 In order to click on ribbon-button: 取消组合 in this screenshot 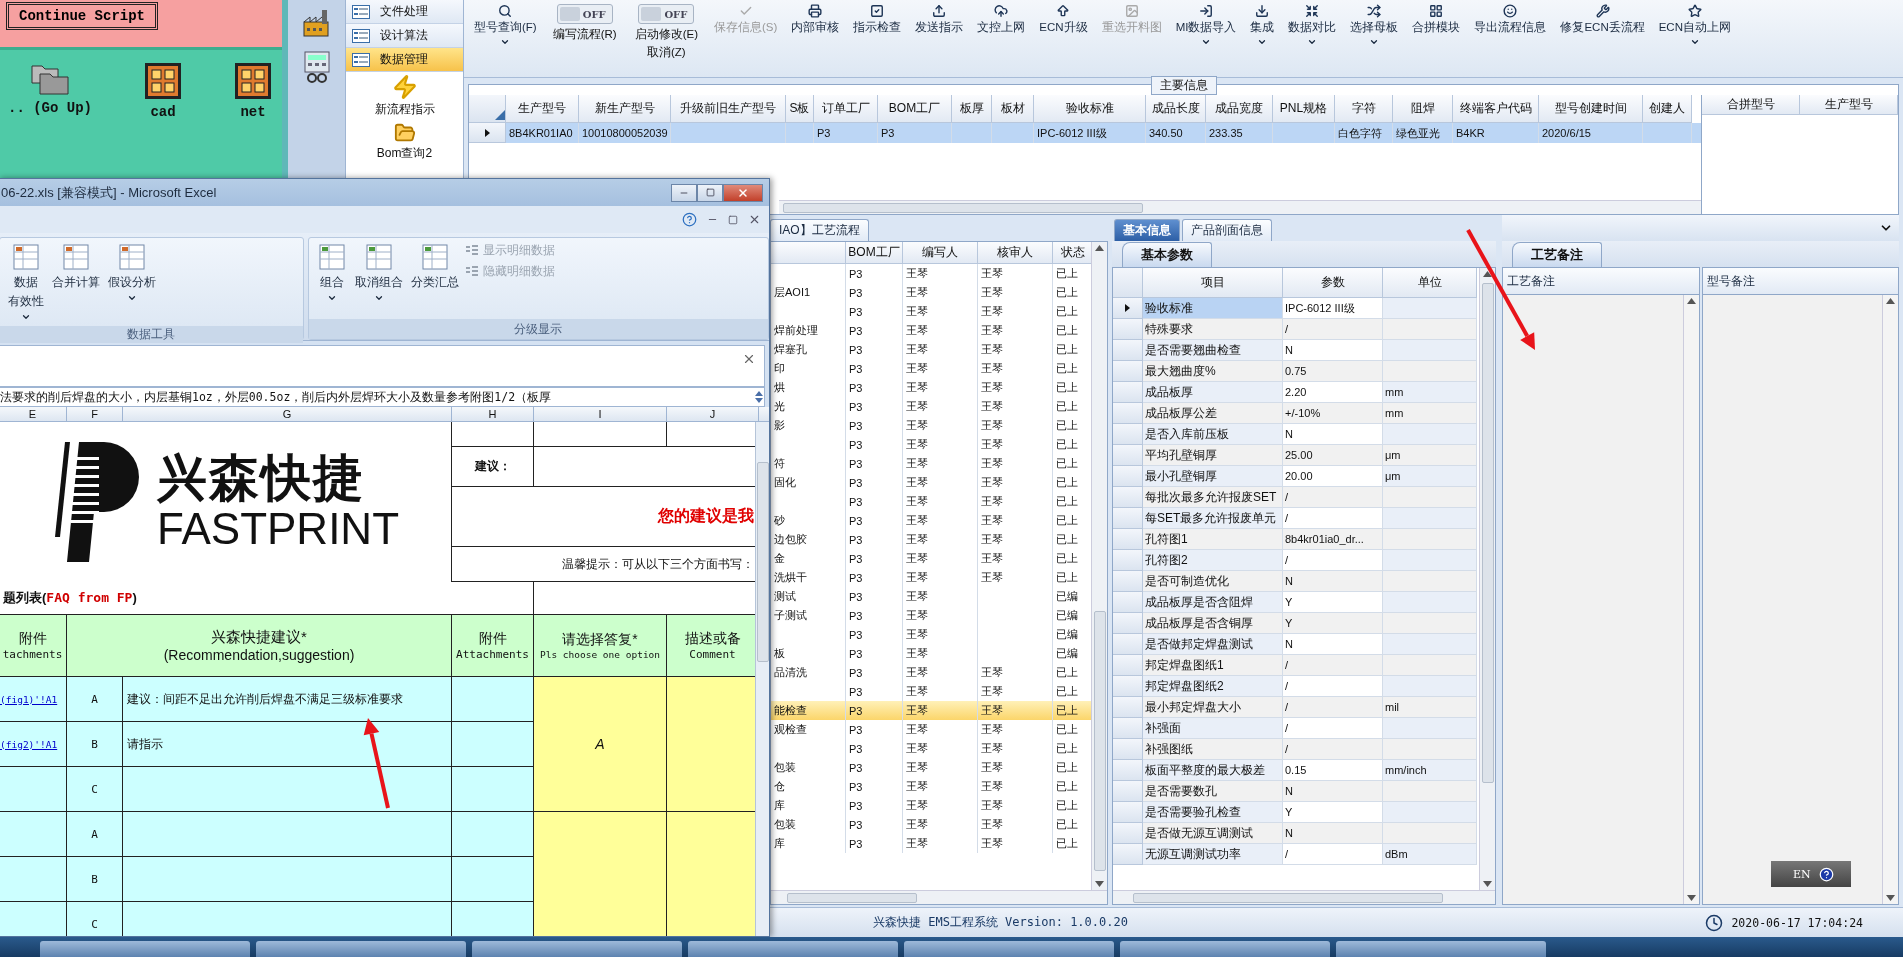, I will do `click(378, 278)`.